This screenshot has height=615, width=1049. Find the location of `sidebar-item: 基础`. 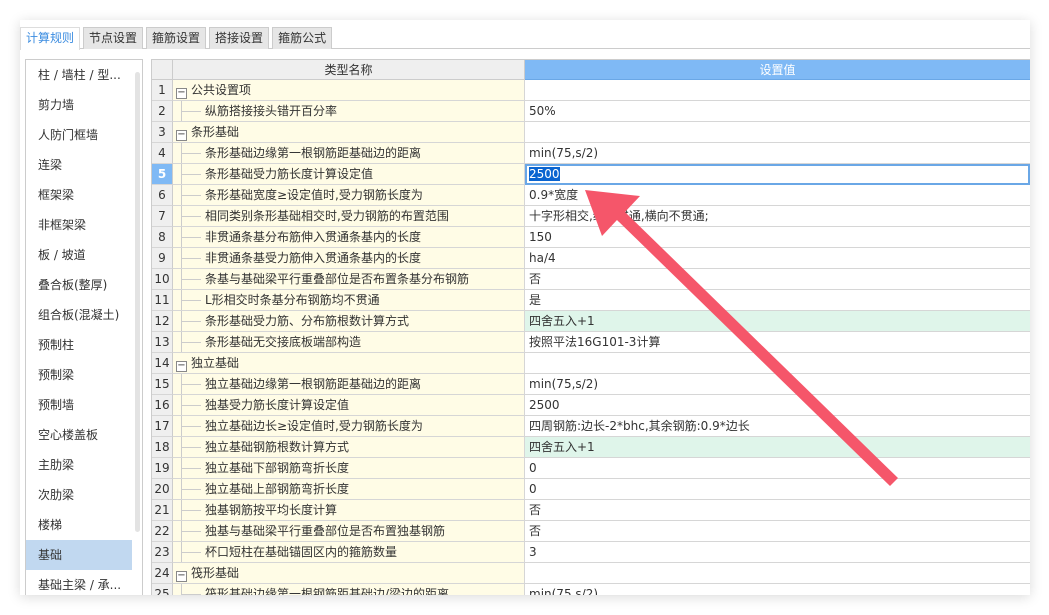

sidebar-item: 基础 is located at coordinates (79, 555).